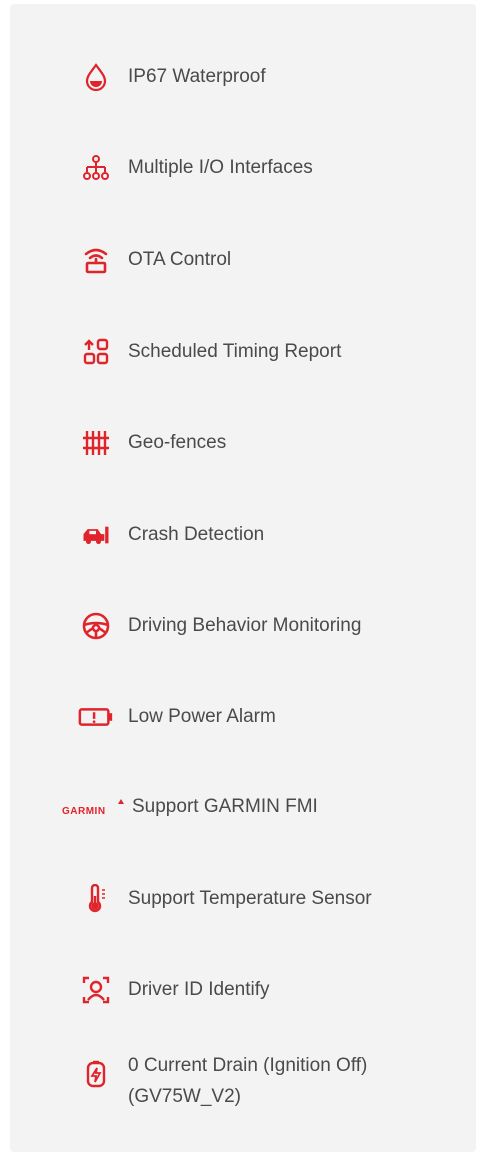 The width and height of the screenshot is (490, 1166). I want to click on battery-bolt-icon, so click(96, 1074).